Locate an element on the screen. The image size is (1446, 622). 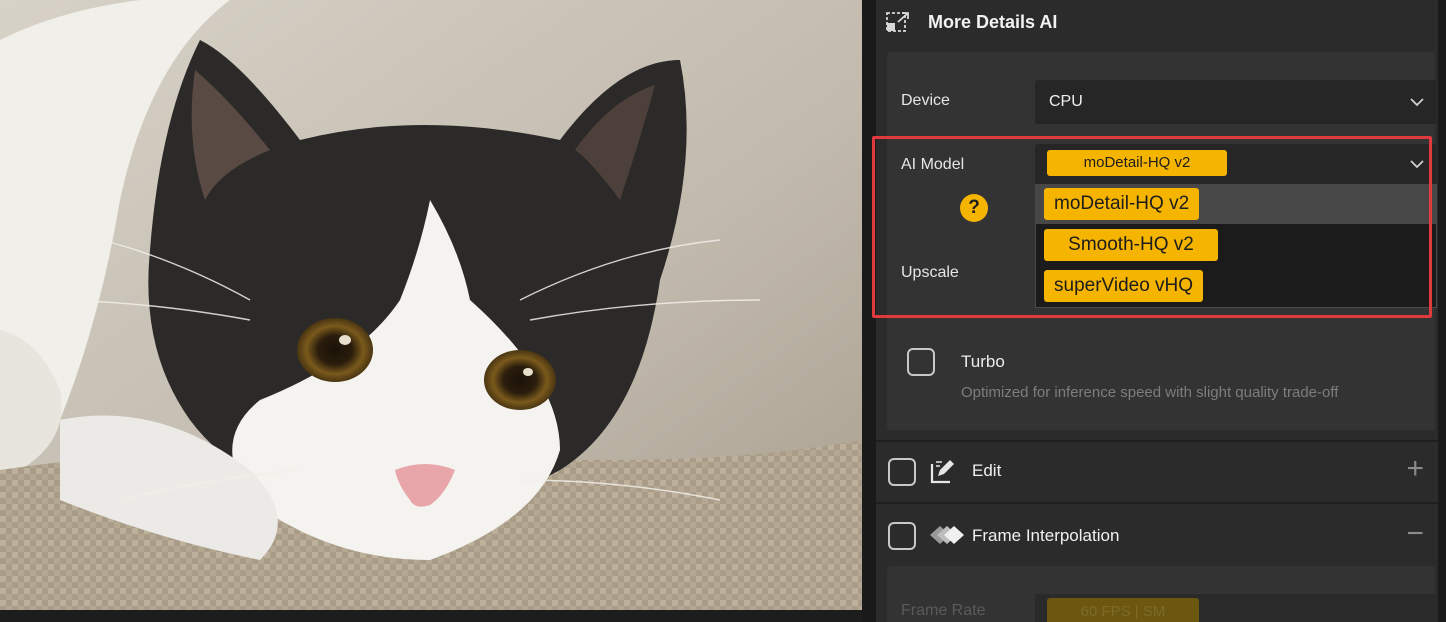
section-title: More Details AI is located at coordinates (993, 21).